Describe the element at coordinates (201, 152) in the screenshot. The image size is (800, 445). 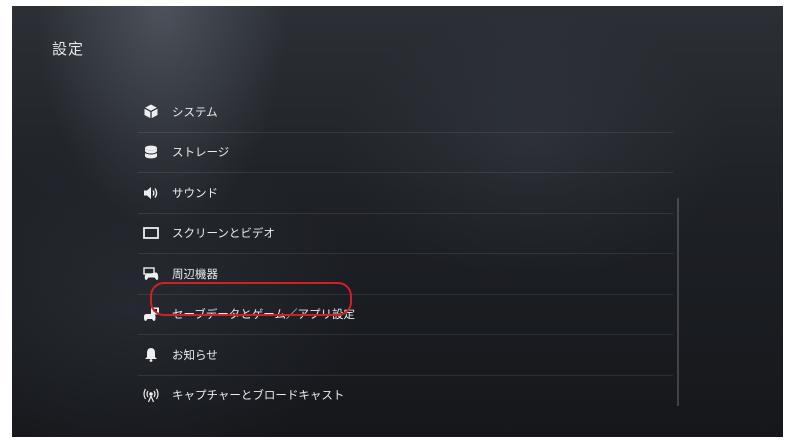
I see `menu-item-label: ストレージ` at that location.